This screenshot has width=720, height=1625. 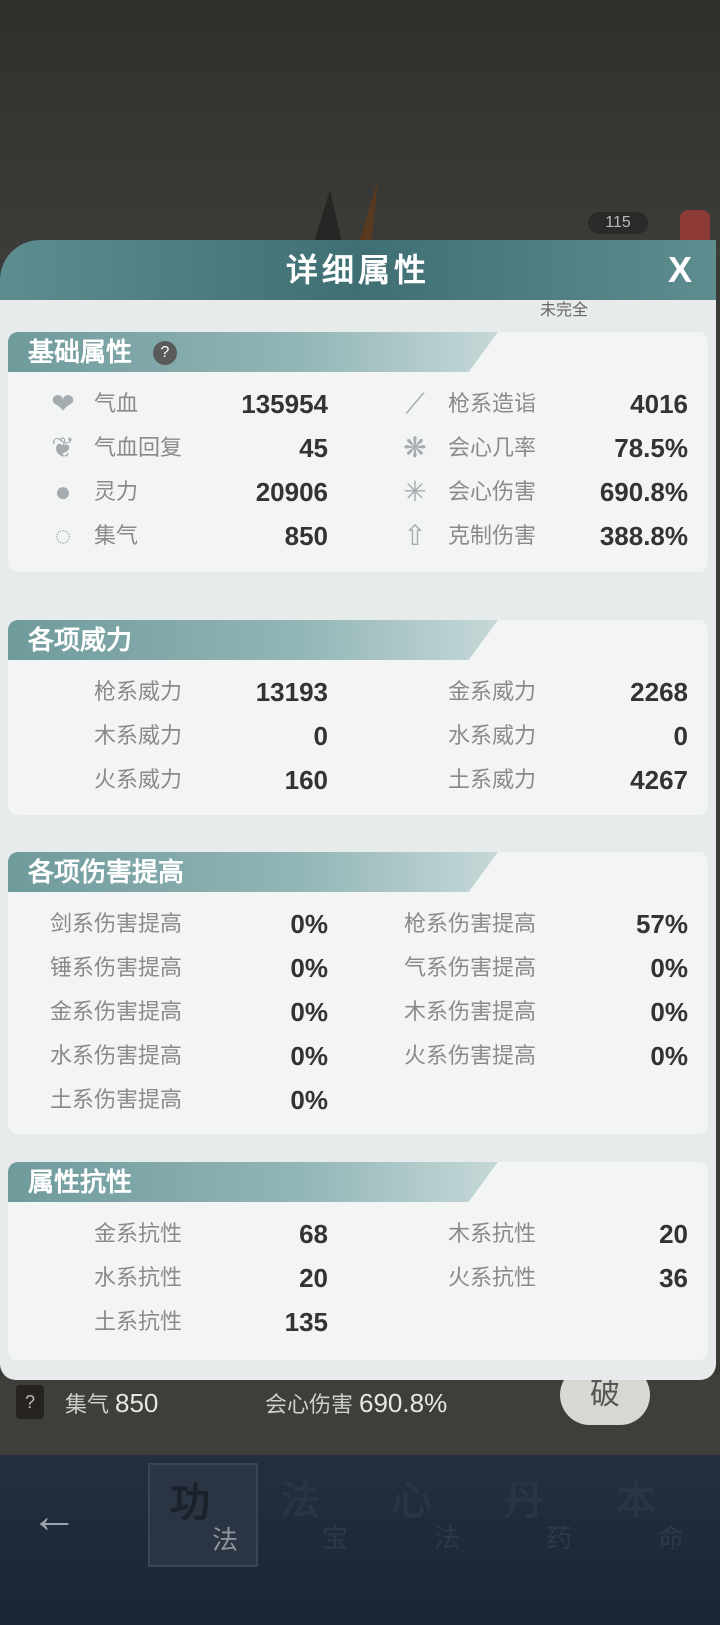 I want to click on stat-row: ❤ 气血 135954 ⟋ 枪系造诣 4016, so click(x=358, y=404).